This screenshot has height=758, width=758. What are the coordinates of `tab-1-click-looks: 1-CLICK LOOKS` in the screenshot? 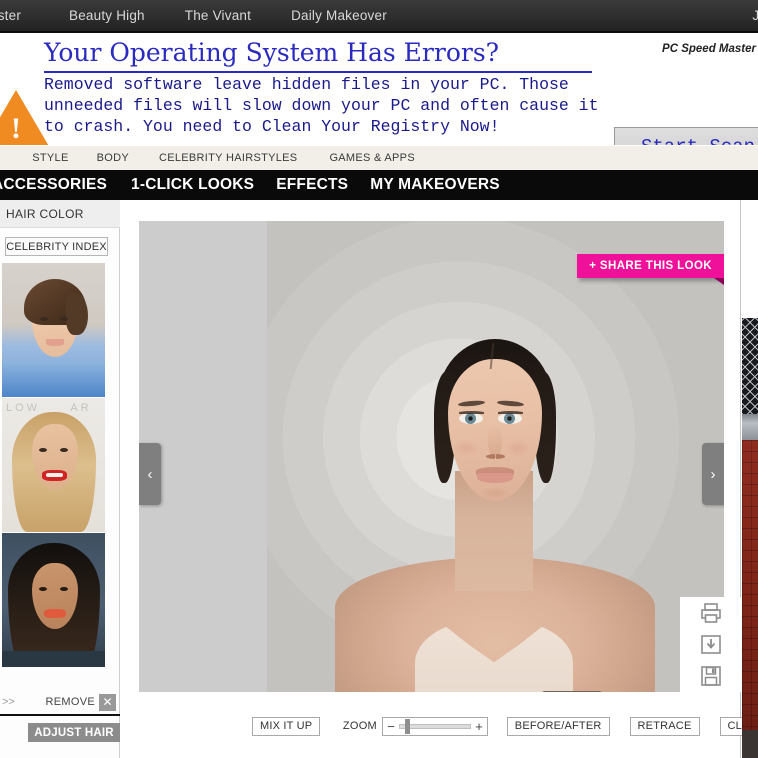 It's located at (192, 185).